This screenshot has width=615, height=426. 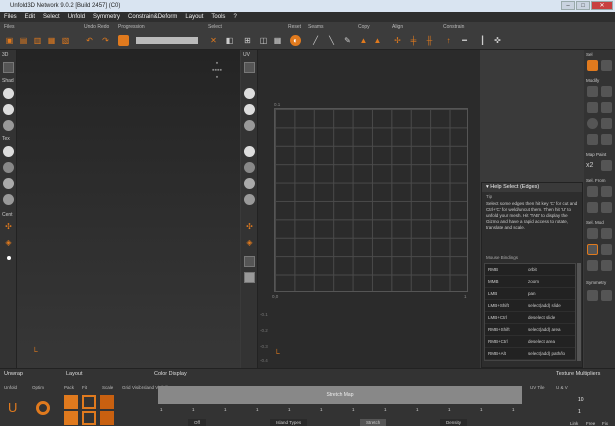 I want to click on maximize-button: □, so click(x=583, y=5).